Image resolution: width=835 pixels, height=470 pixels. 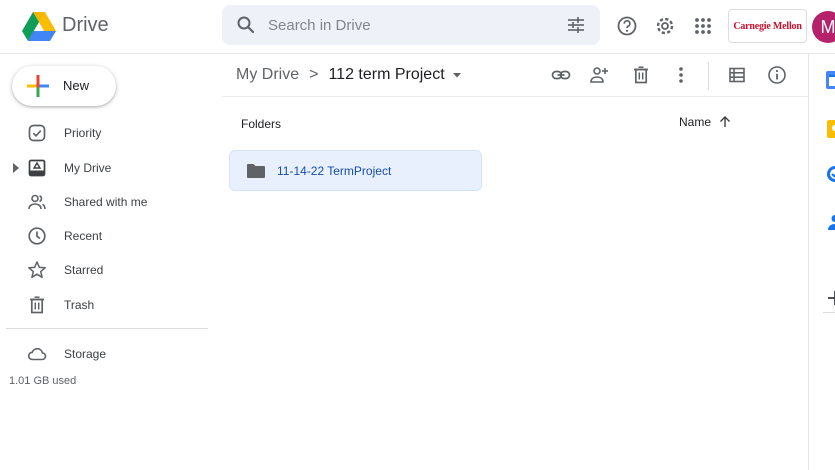 I want to click on side-panel-divider, so click(x=829, y=312).